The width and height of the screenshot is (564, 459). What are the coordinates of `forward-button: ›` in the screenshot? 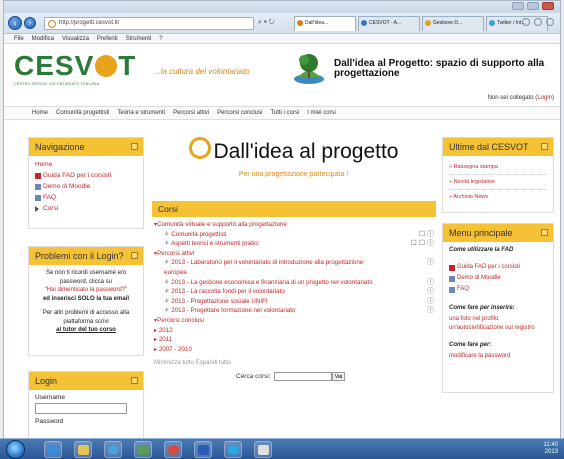 It's located at (30, 23).